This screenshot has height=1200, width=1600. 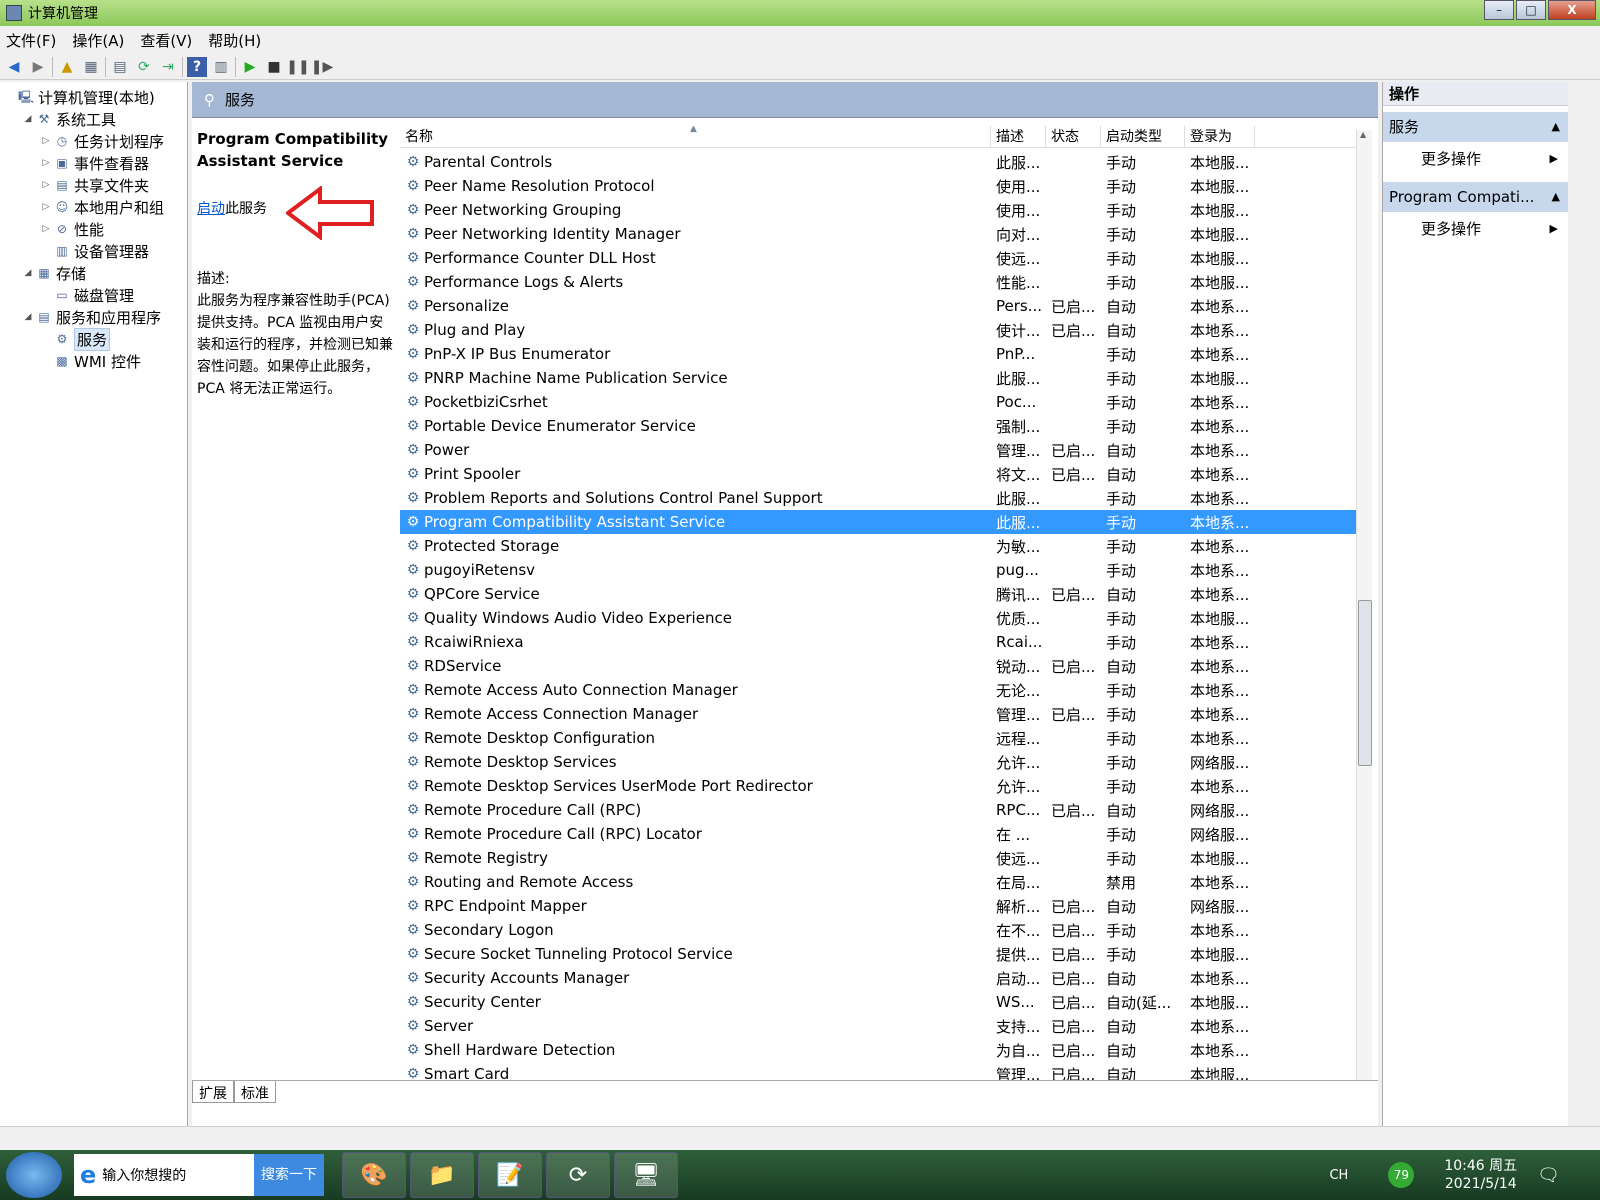 I want to click on export-icon: ⇥, so click(x=168, y=67).